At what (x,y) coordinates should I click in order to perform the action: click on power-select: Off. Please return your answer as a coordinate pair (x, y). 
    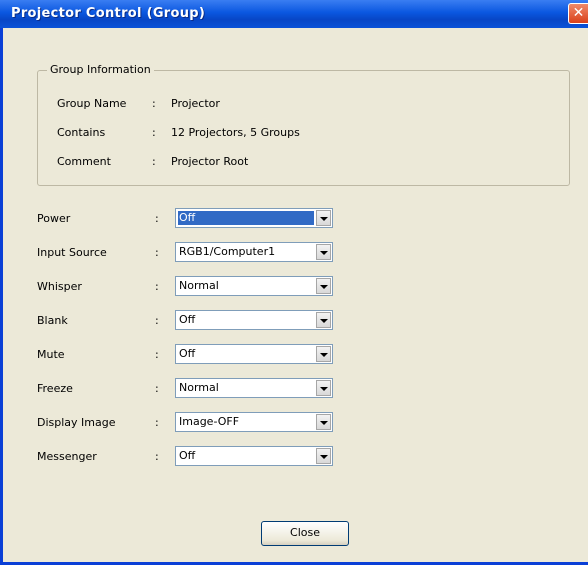
    Looking at the image, I should click on (254, 218).